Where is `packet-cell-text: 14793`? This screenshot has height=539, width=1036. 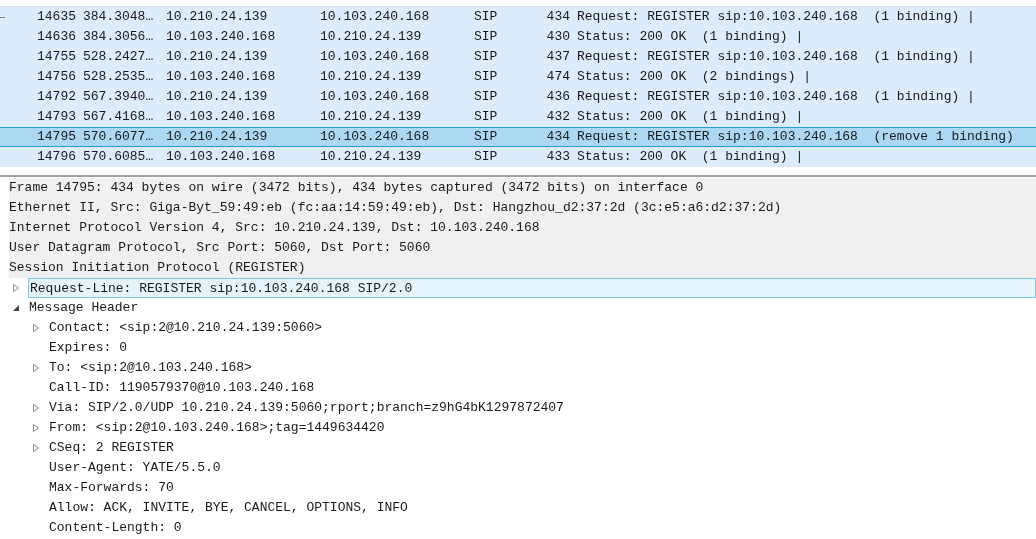 packet-cell-text: 14793 is located at coordinates (56, 117).